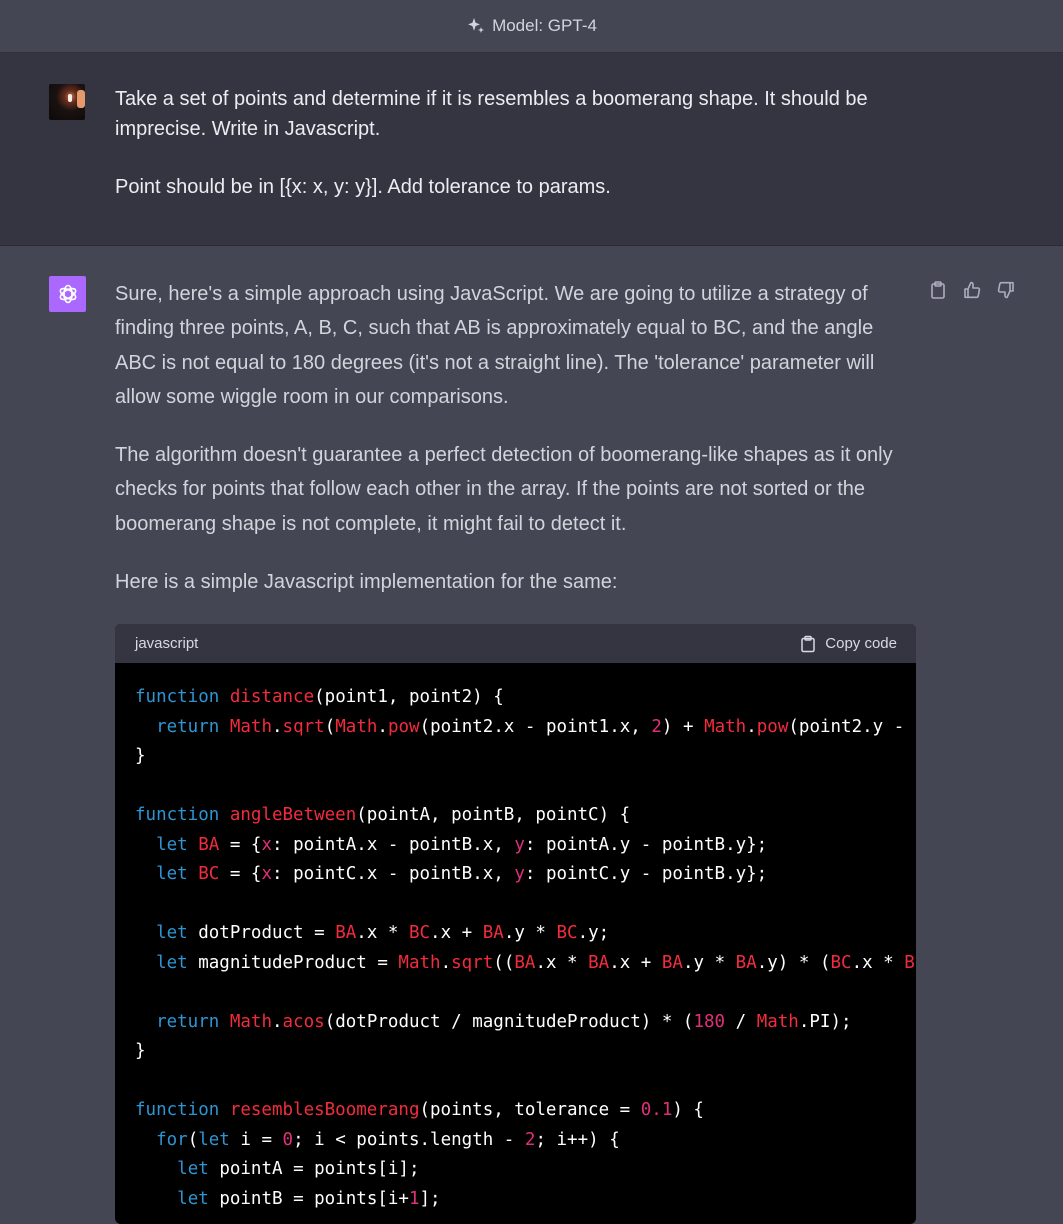 This screenshot has width=1063, height=1224. Describe the element at coordinates (656, 1110) in the screenshot. I see `code-token: 0.1` at that location.